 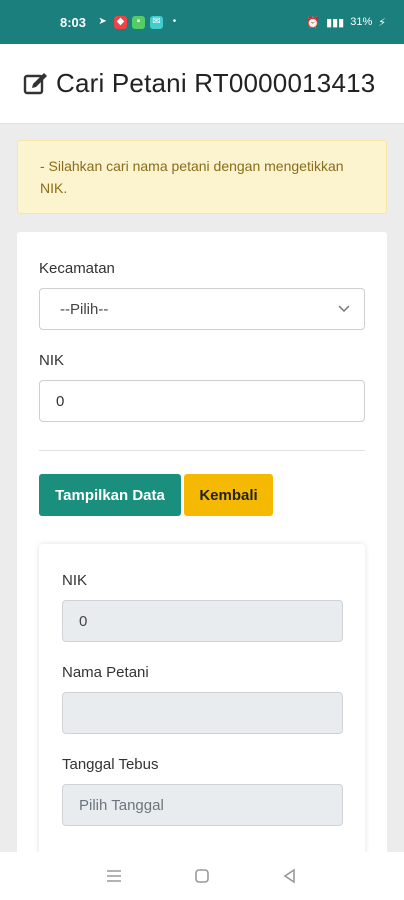 What do you see at coordinates (290, 876) in the screenshot?
I see `back-icon` at bounding box center [290, 876].